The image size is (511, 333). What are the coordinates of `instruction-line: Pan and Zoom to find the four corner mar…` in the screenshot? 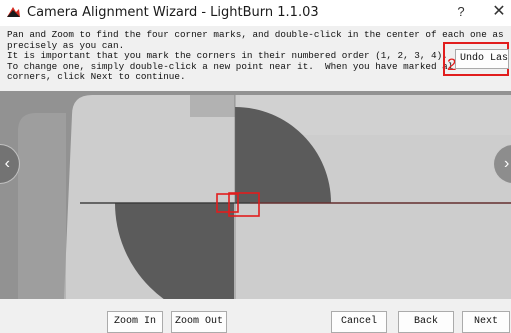 It's located at (255, 34).